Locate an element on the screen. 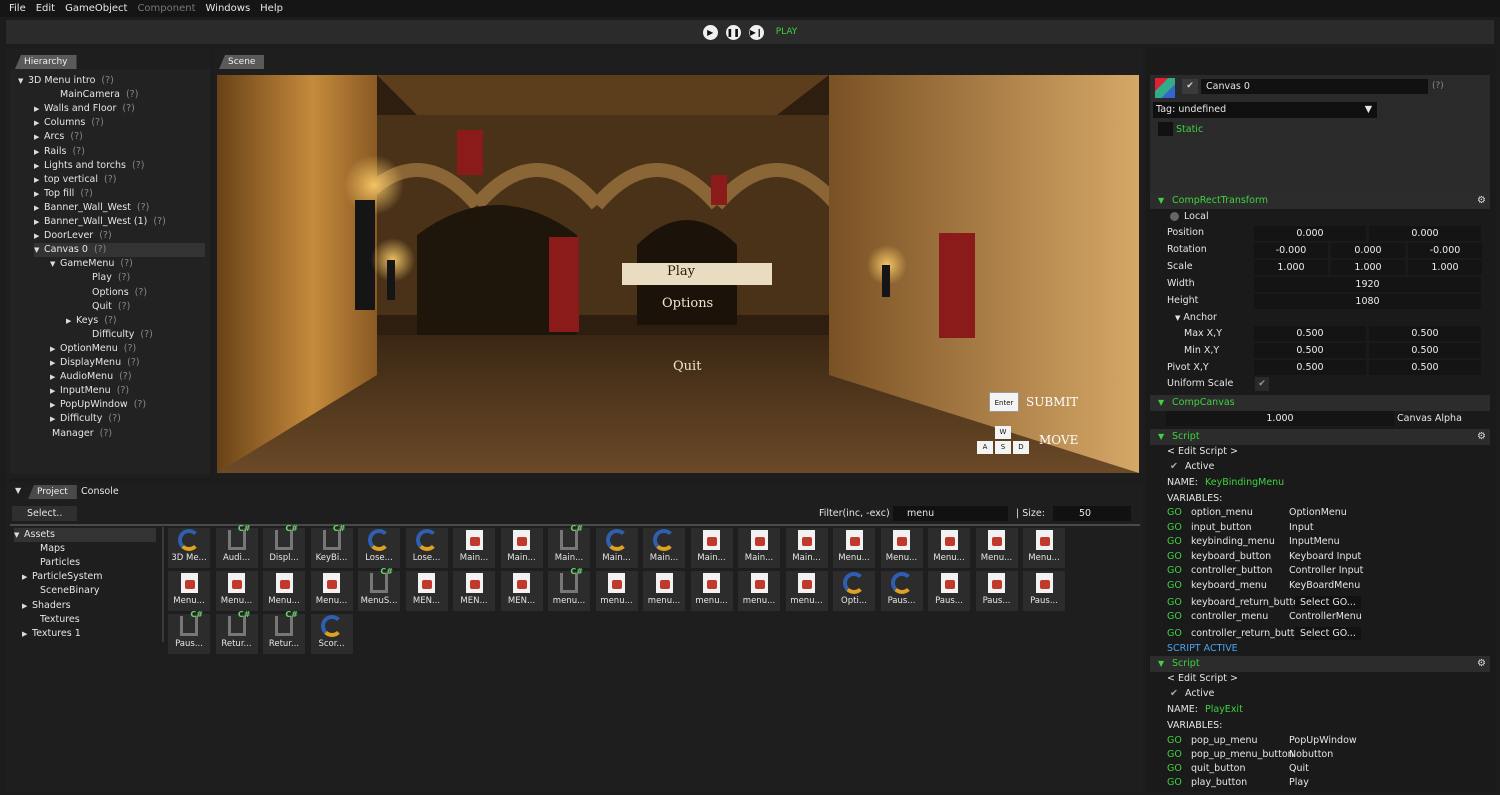 The image size is (1500, 795). tab-scene: Scene is located at coordinates (242, 62).